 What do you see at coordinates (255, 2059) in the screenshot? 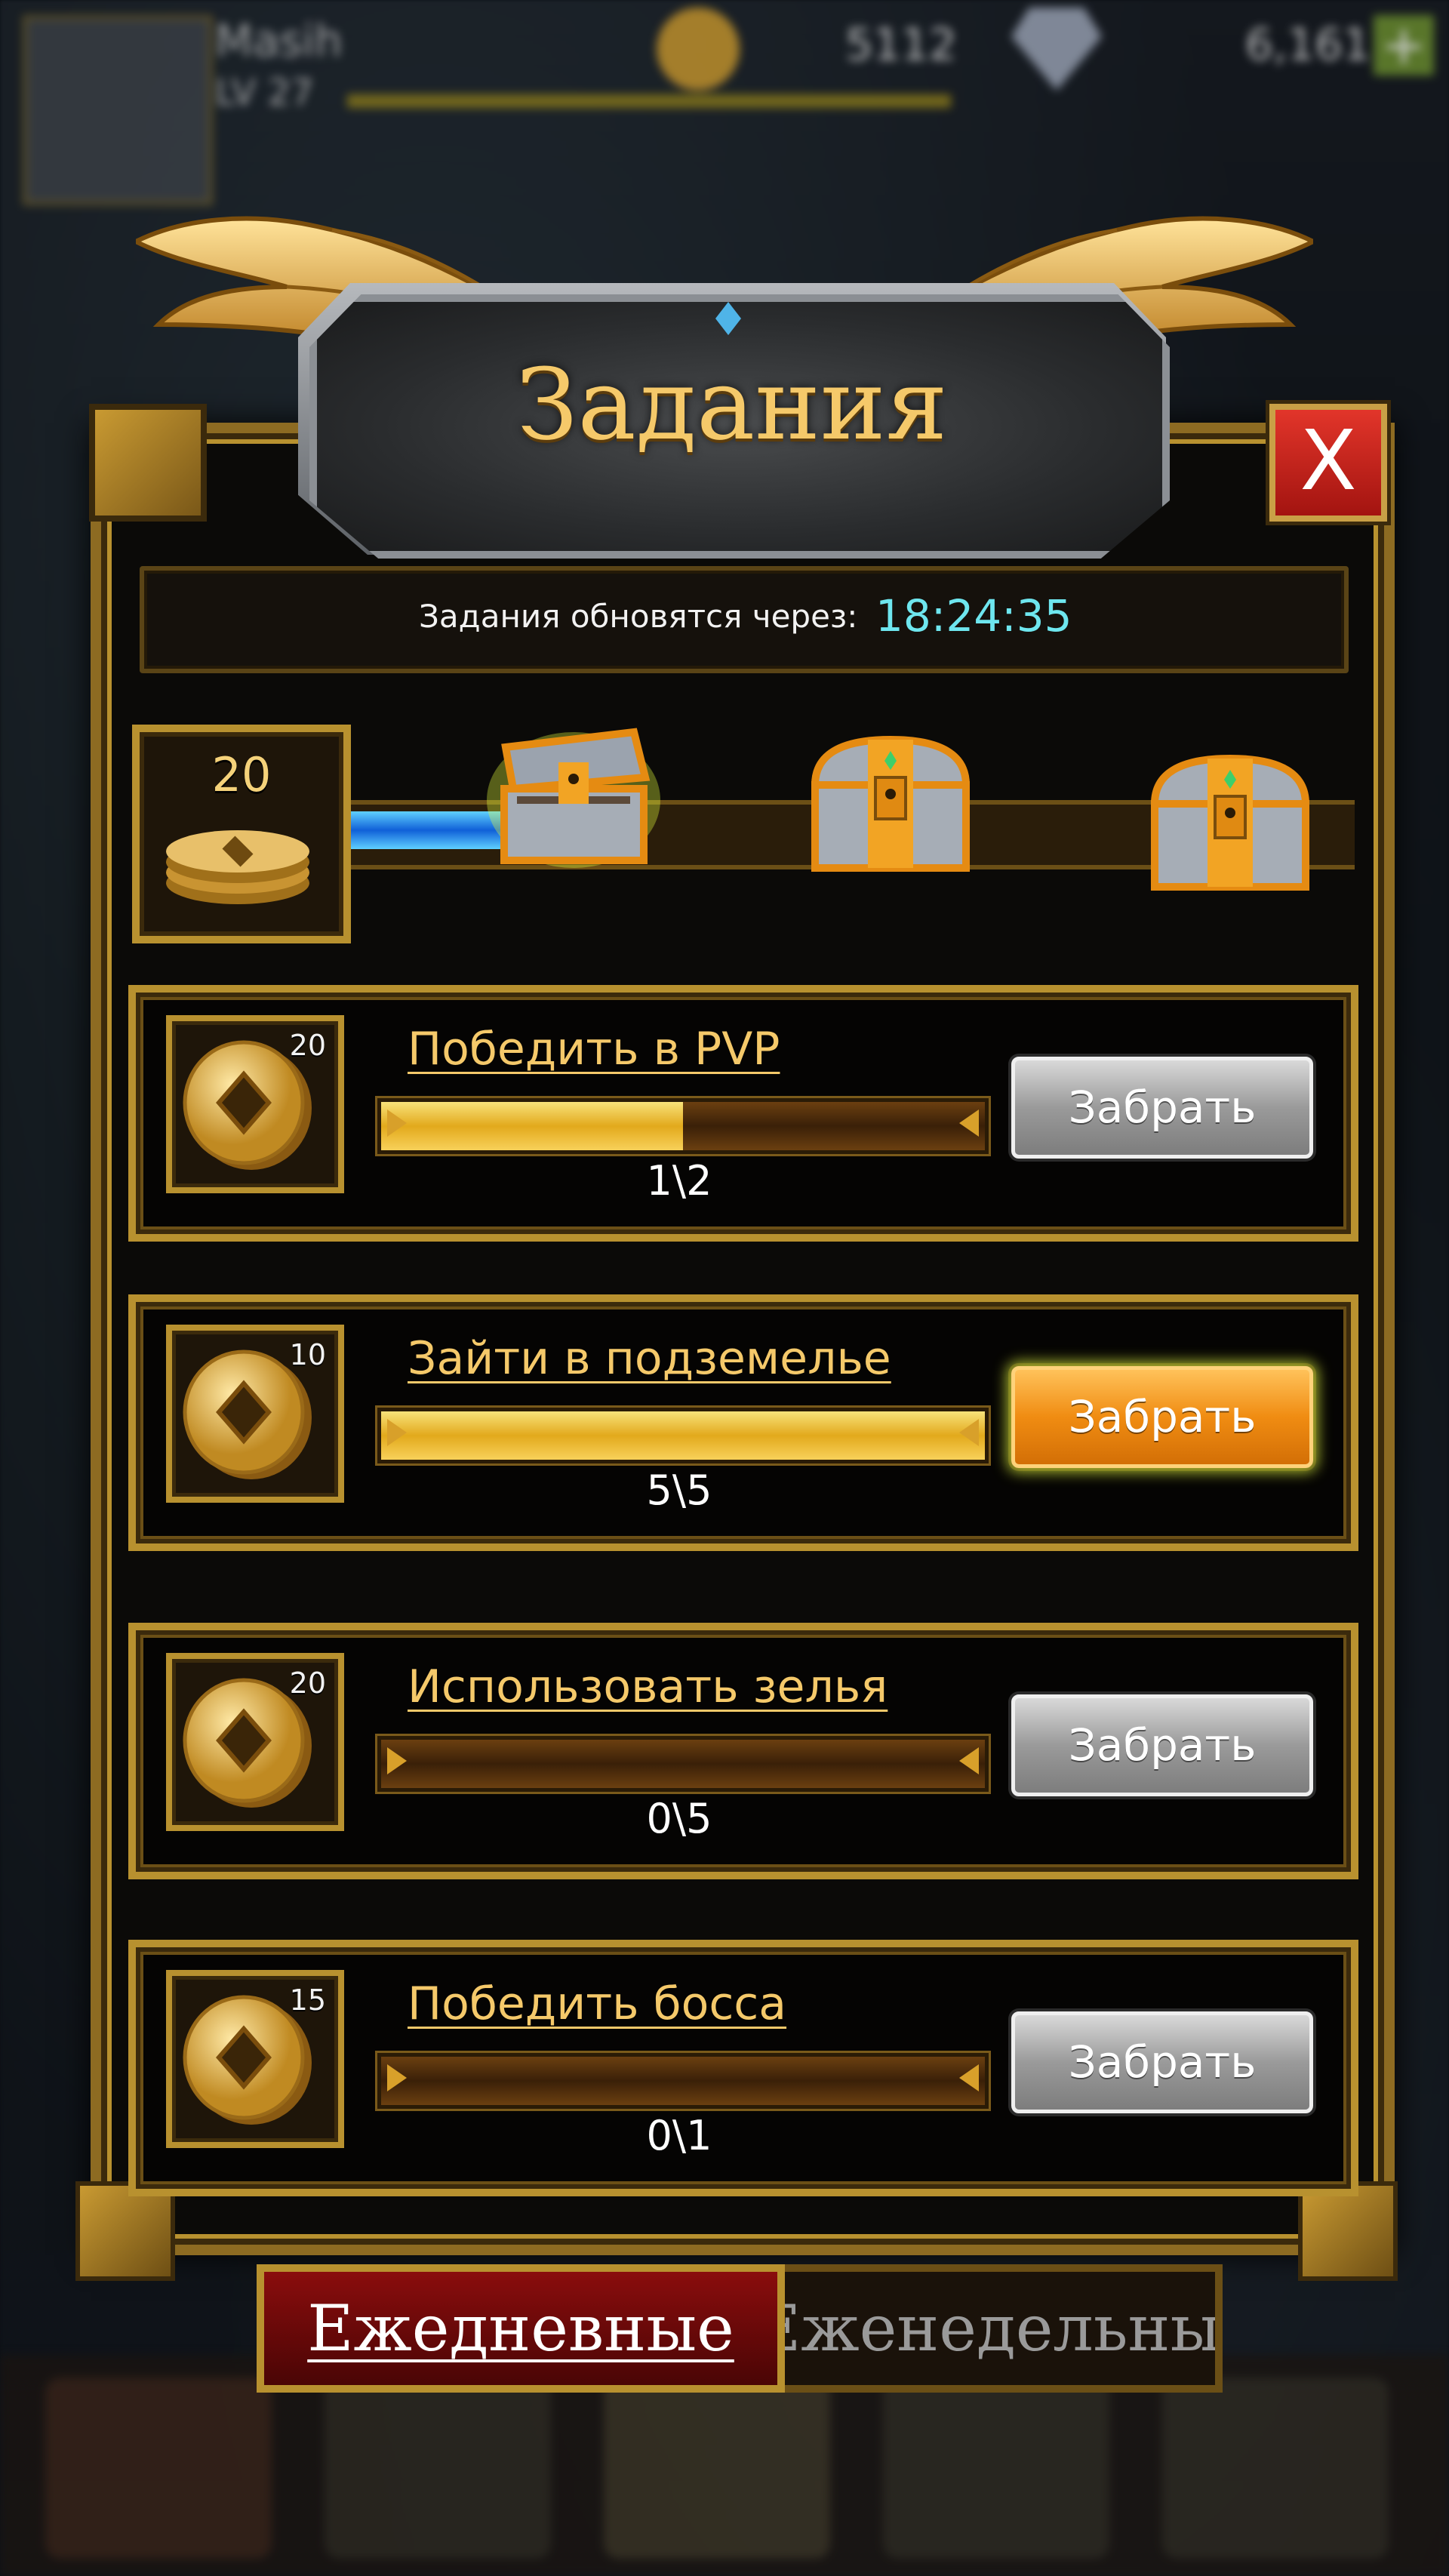
I see `quest-reward-box: 15` at bounding box center [255, 2059].